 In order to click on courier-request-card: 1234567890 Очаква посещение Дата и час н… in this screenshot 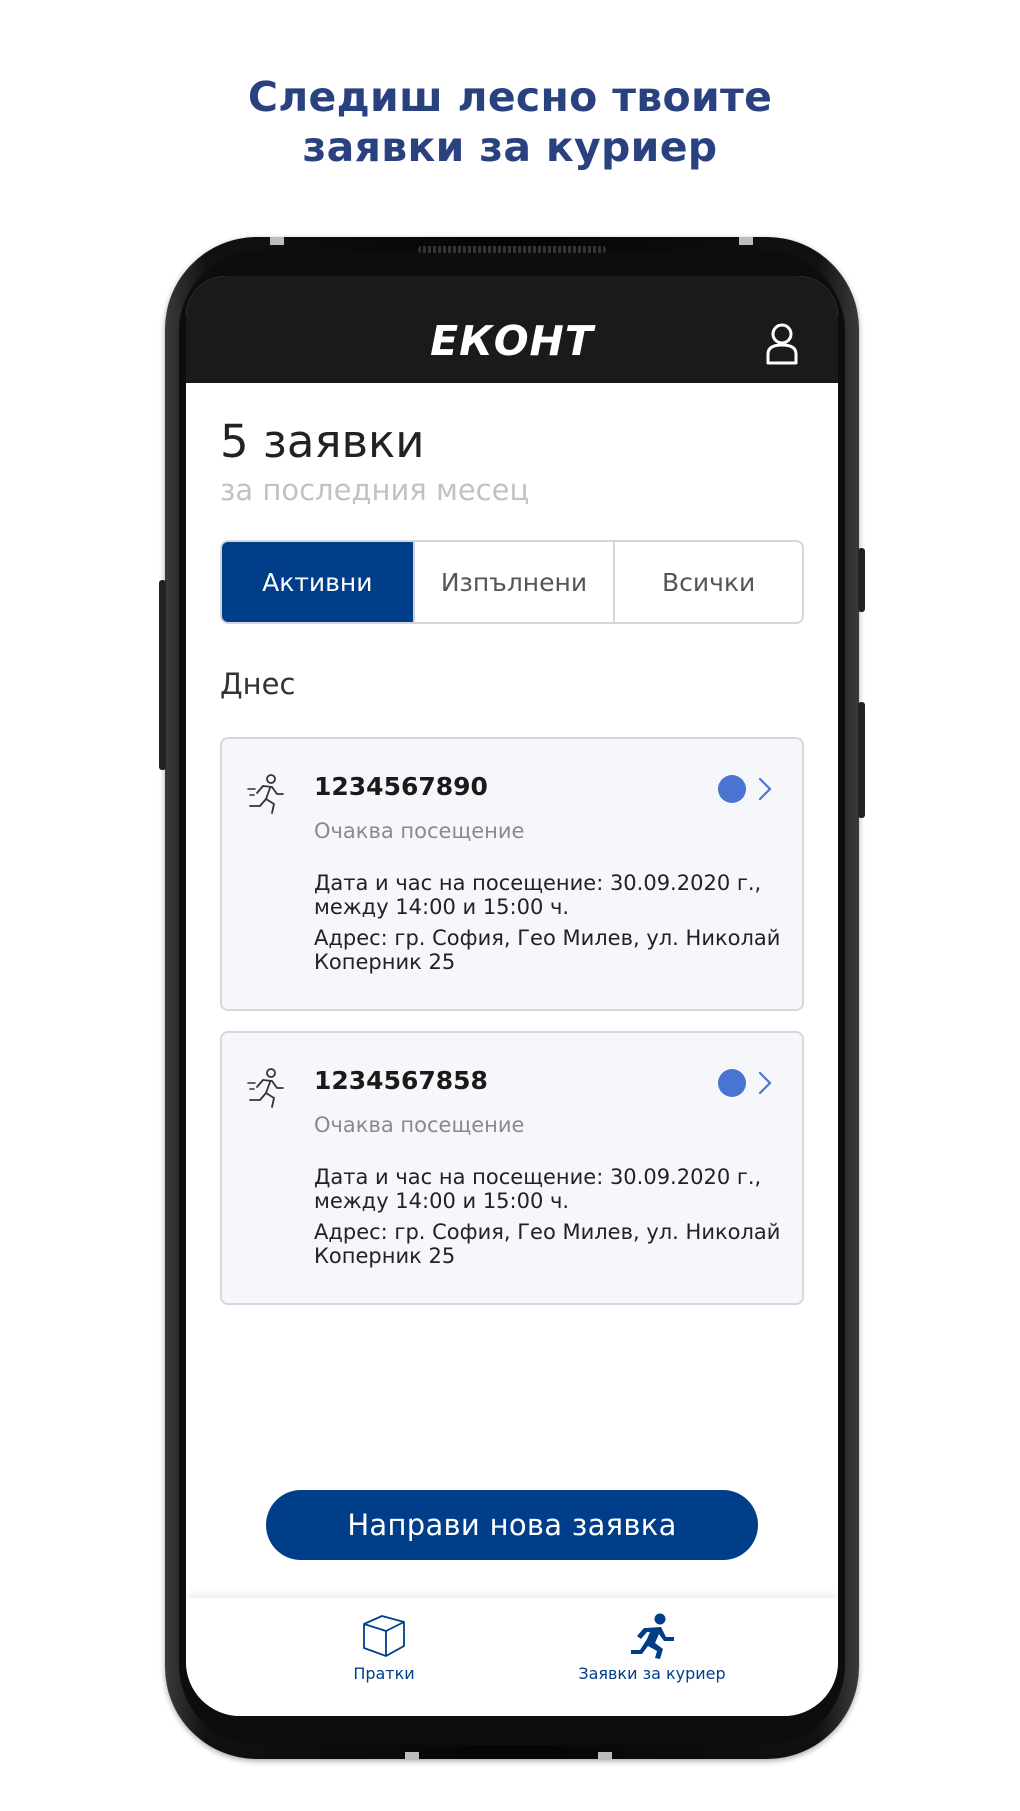, I will do `click(512, 874)`.